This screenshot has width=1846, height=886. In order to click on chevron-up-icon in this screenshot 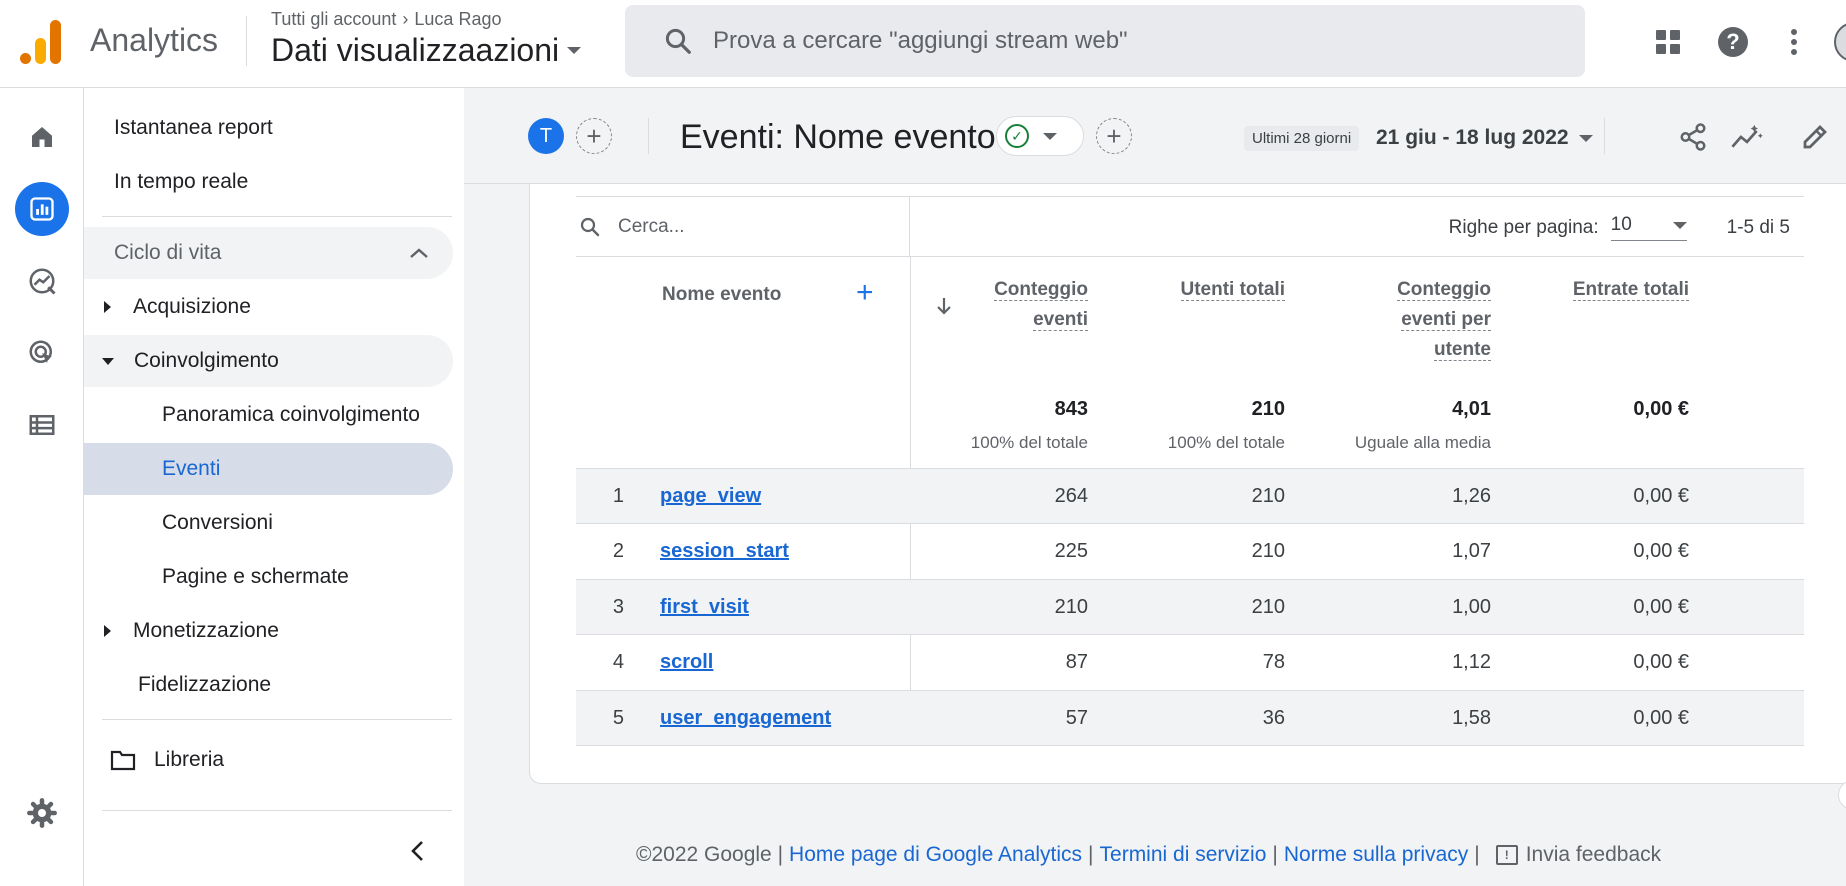, I will do `click(419, 253)`.